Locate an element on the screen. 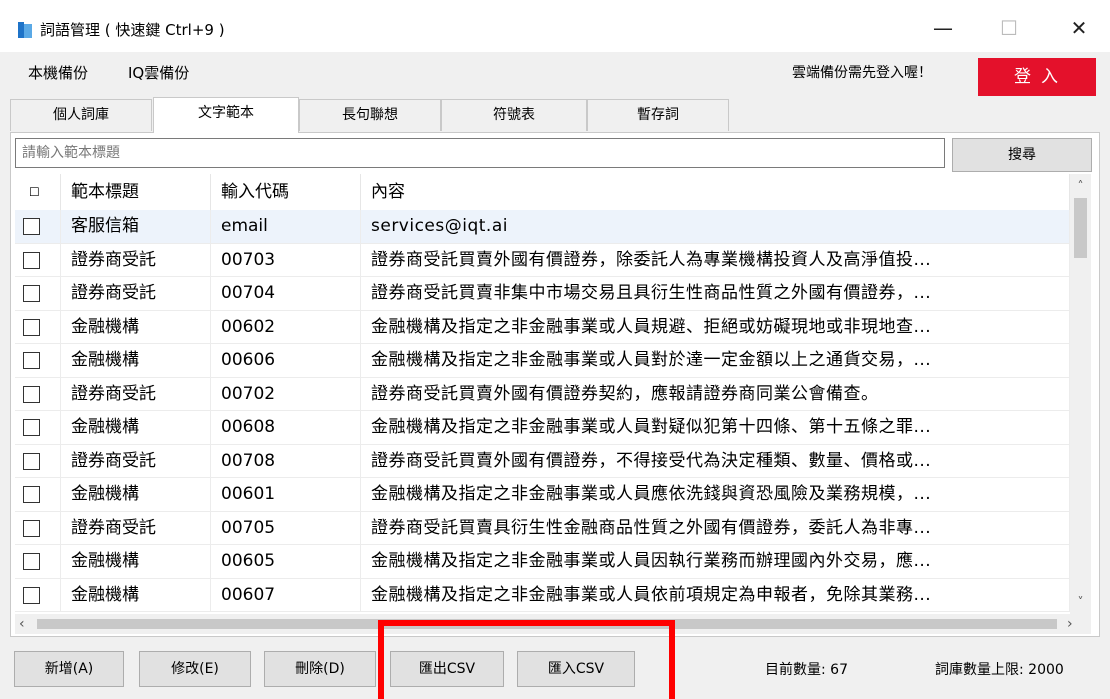  row-code: 00705 is located at coordinates (286, 528).